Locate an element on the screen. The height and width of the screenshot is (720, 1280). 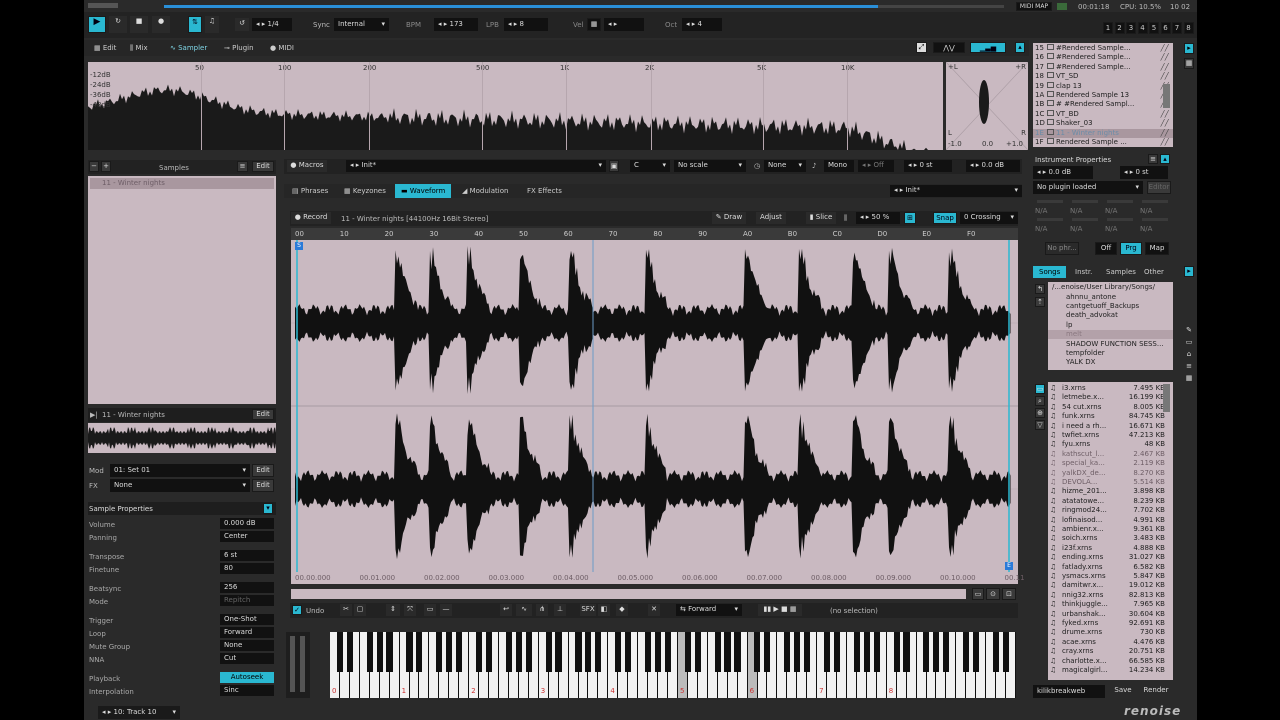
samples-list-icon: ≡ is located at coordinates (242, 166).